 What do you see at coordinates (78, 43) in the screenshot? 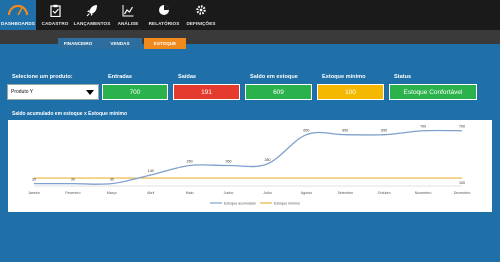
I see `subtab-financeiro: FINANCEIRO` at bounding box center [78, 43].